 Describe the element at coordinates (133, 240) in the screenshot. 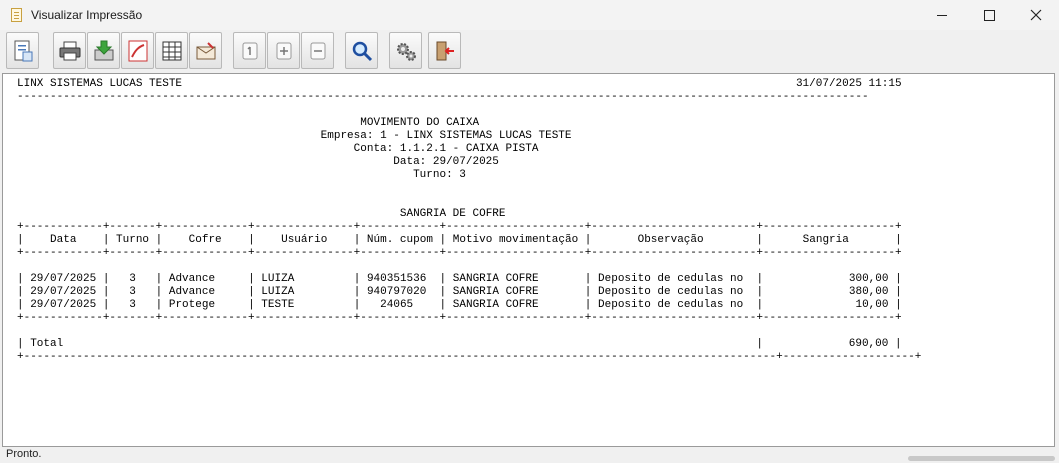

I see `col-turno: Turno` at that location.